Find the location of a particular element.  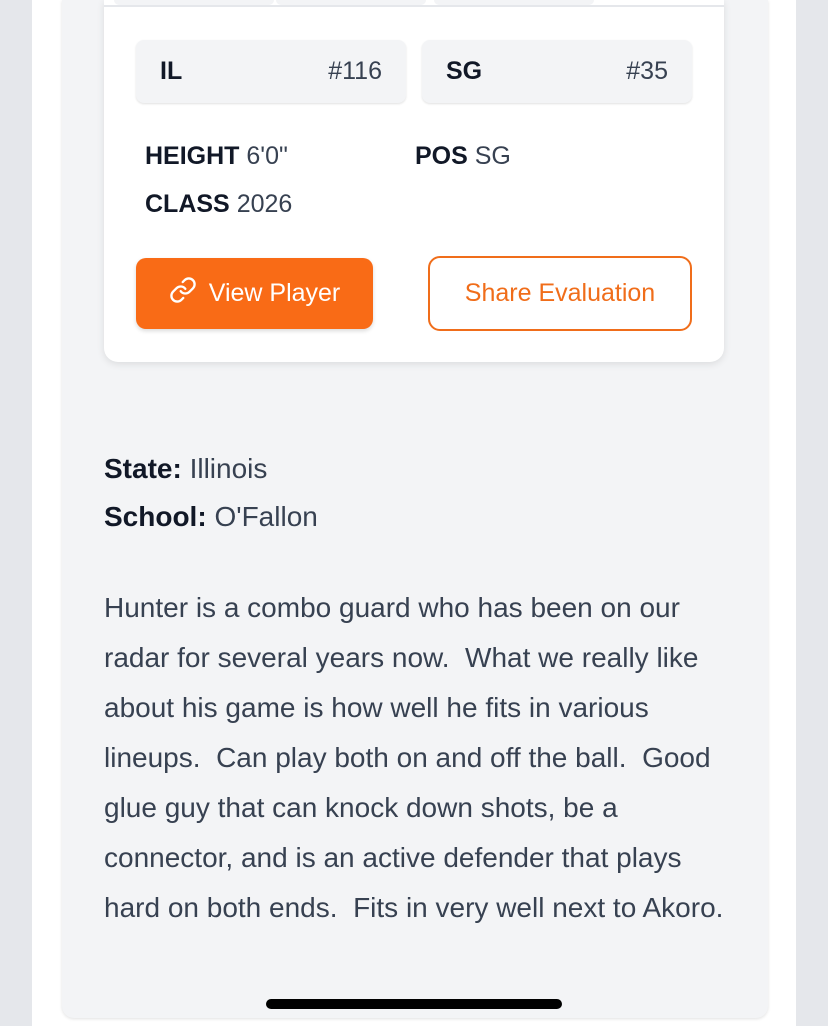

share-evaluation-button: Share Evaluation is located at coordinates (560, 293).